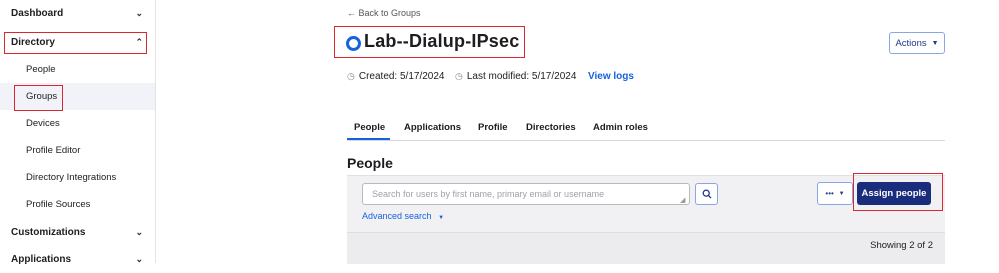 This screenshot has height=273, width=999. Describe the element at coordinates (384, 13) in the screenshot. I see `back-to-groups-link: ← Back to Groups` at that location.